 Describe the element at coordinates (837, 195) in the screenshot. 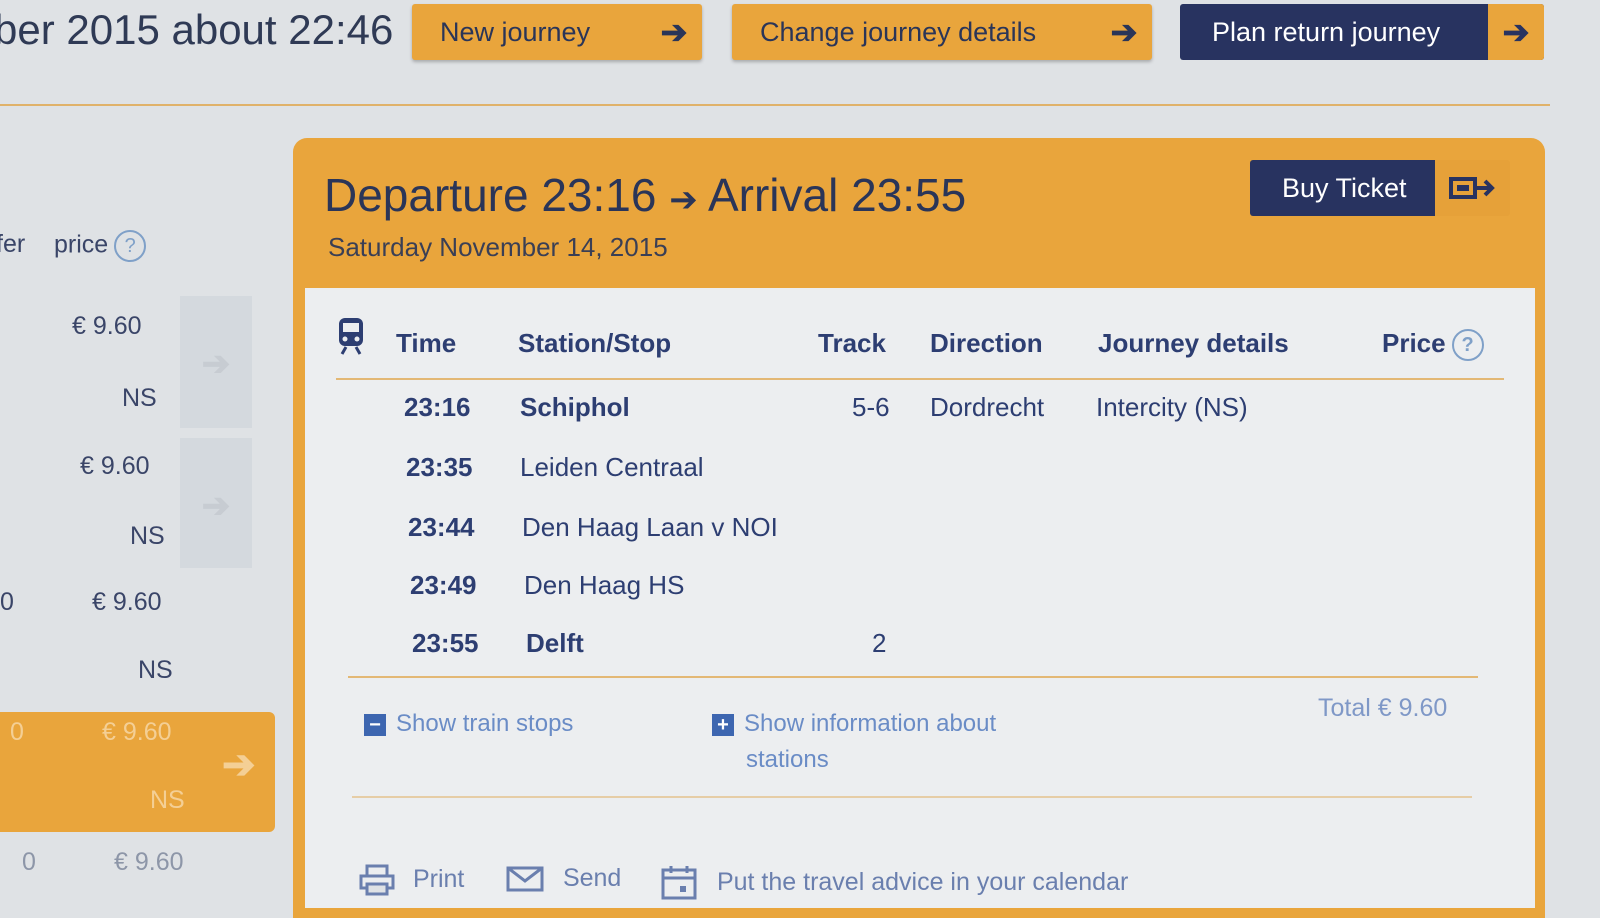

I see `arrival-time: Arrival 23:55` at that location.